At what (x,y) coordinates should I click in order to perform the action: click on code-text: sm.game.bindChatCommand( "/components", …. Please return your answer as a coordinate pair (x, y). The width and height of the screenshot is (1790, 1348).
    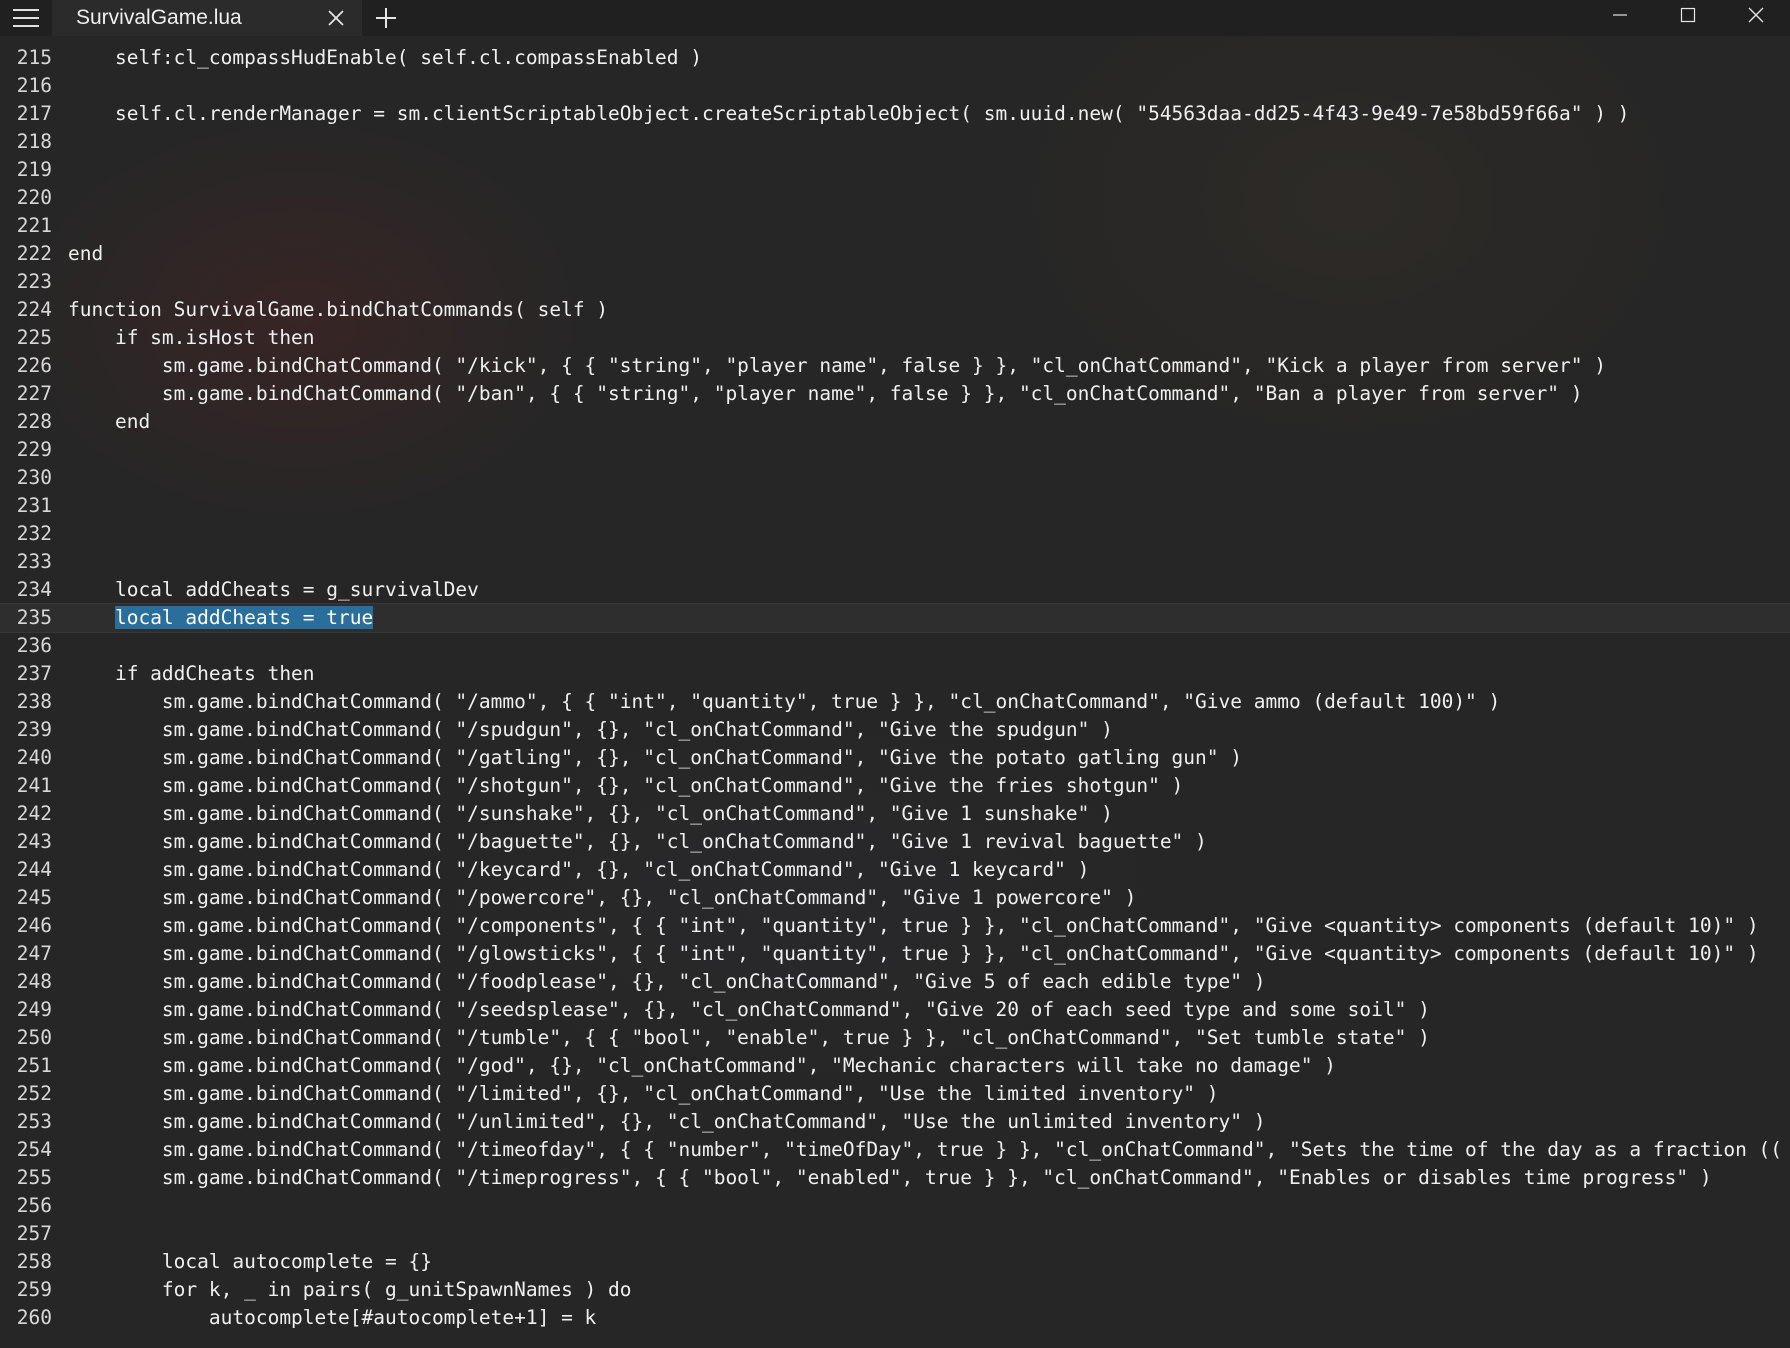
    Looking at the image, I should click on (913, 926).